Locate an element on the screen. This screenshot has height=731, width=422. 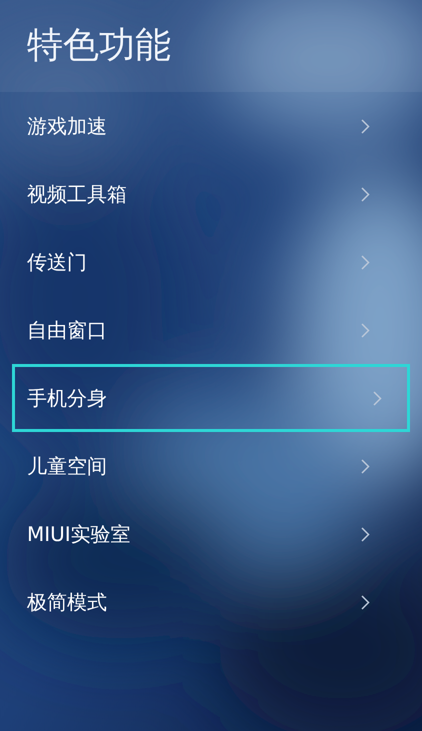
menu-item: 手机分身 is located at coordinates (211, 398).